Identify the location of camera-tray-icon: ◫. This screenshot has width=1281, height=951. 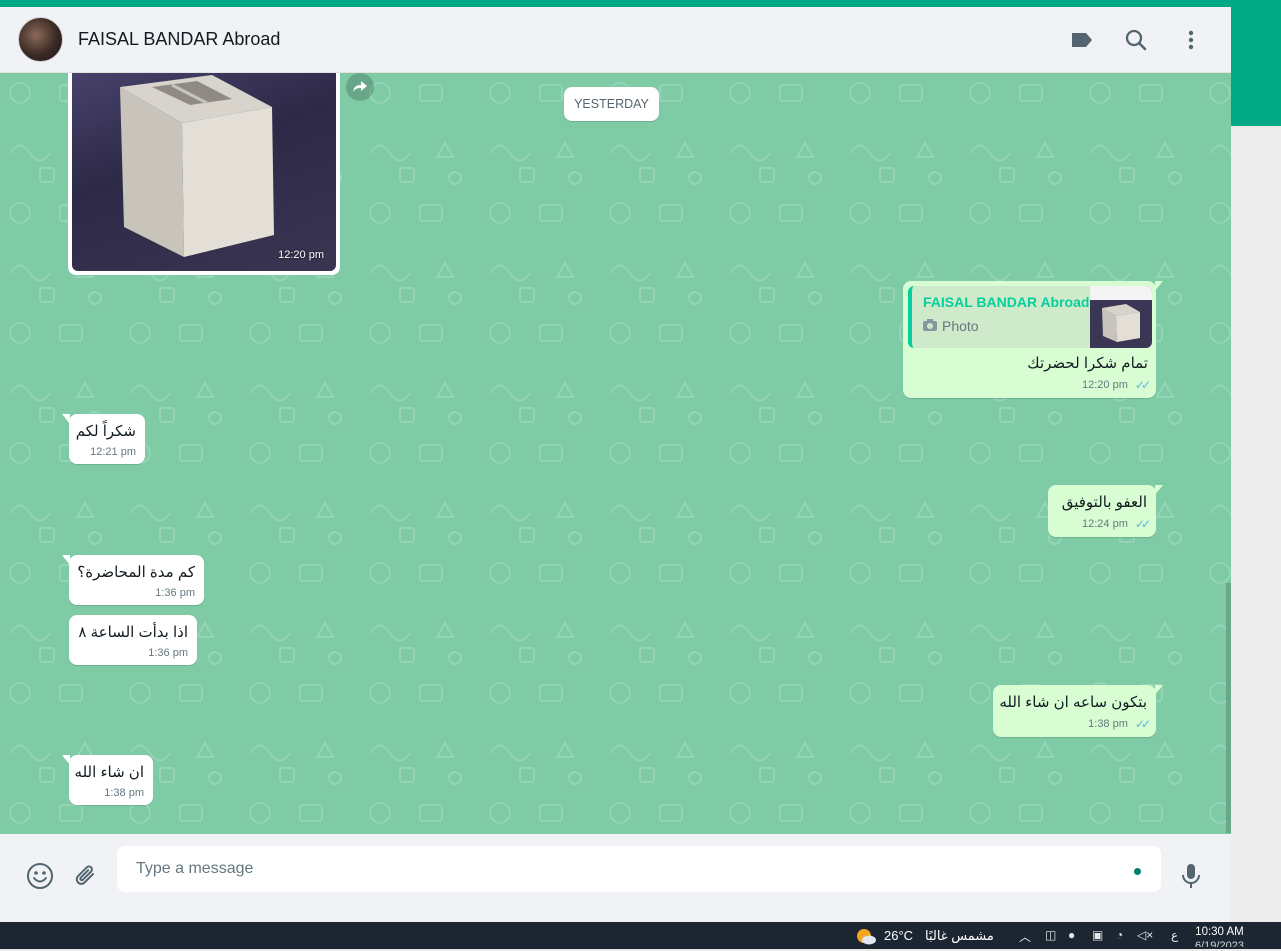
(1050, 935).